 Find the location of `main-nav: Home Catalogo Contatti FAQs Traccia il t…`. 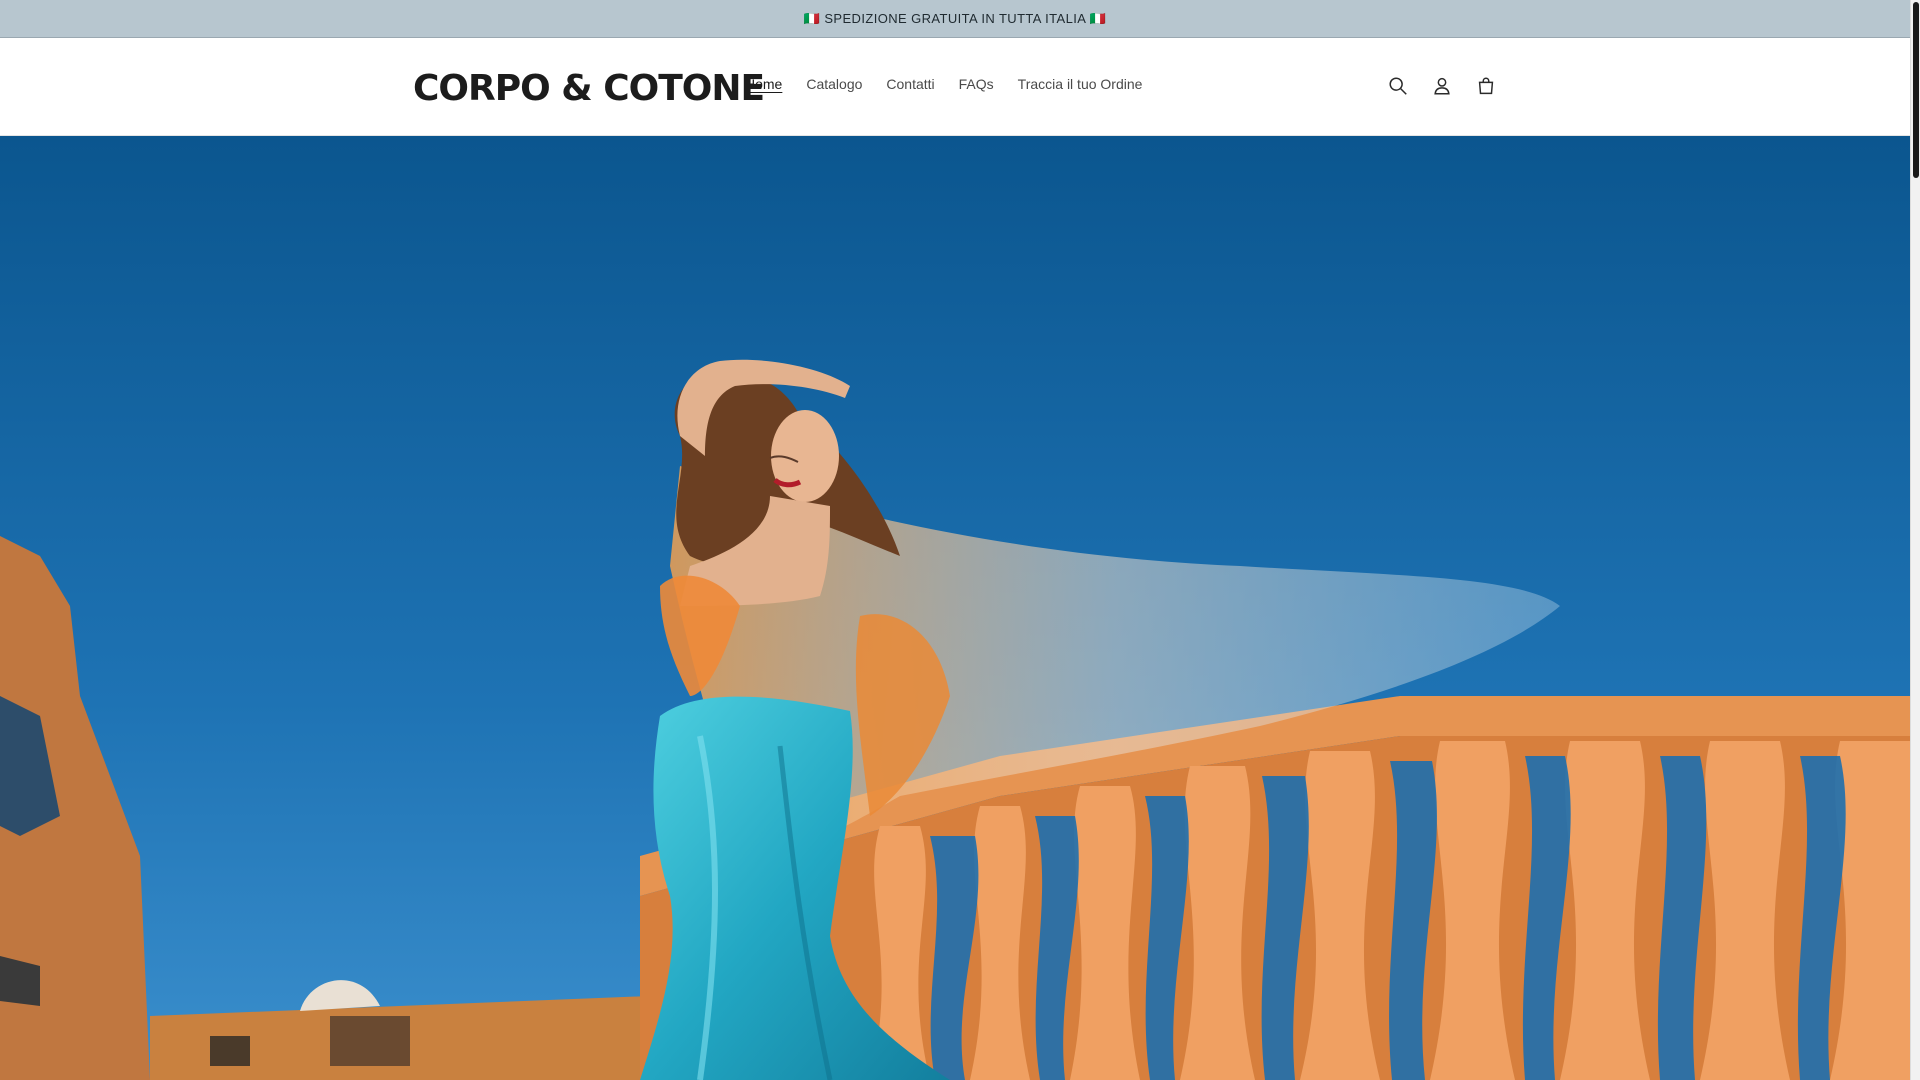

main-nav: Home Catalogo Contatti FAQs Traccia il t… is located at coordinates (943, 84).